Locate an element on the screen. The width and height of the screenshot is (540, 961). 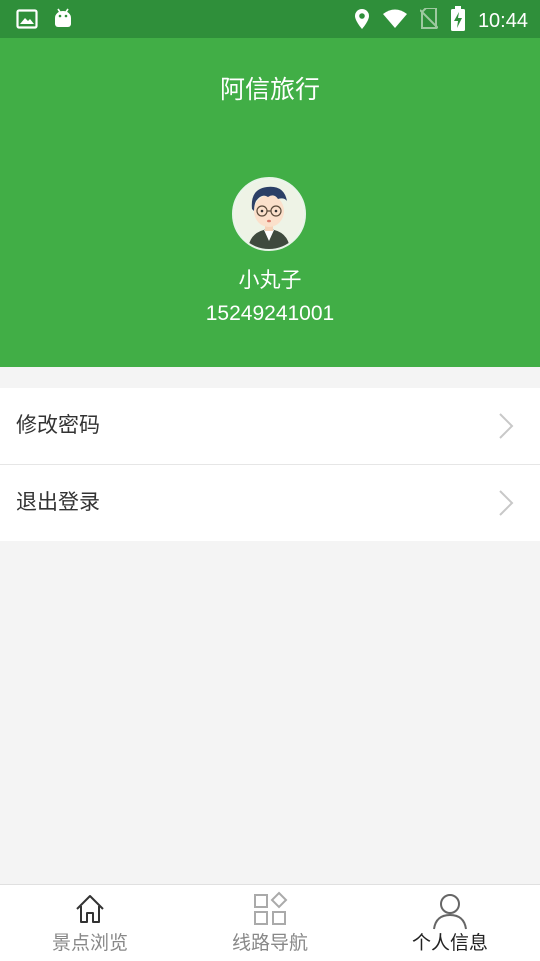
username: 小丸子 is located at coordinates (270, 280).